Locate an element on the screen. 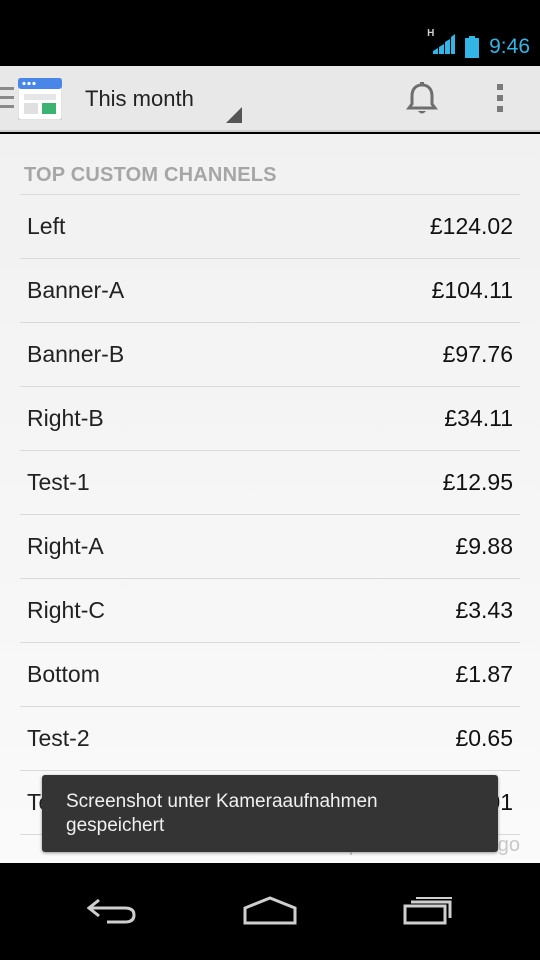  channel-name: Bottom is located at coordinates (63, 674).